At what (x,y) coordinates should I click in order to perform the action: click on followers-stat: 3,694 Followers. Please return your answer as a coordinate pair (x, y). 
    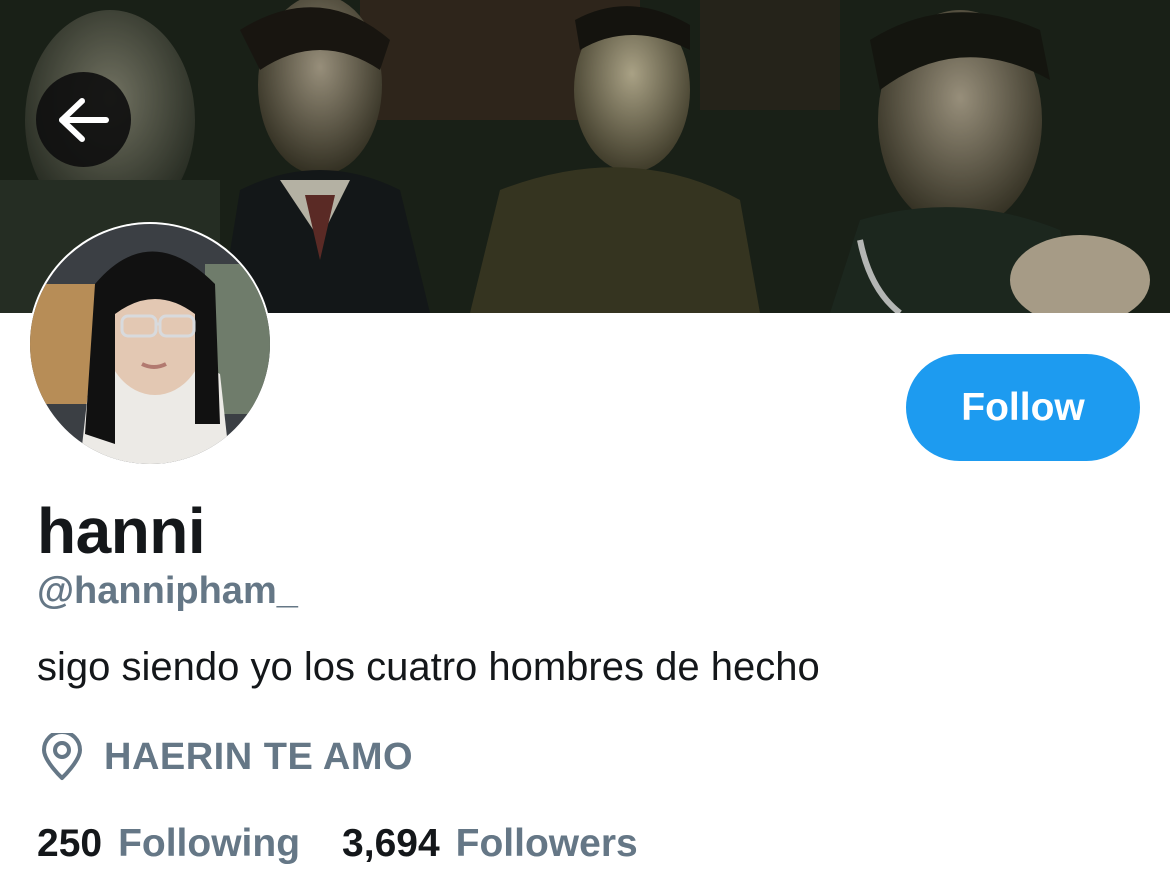
    Looking at the image, I should click on (490, 844).